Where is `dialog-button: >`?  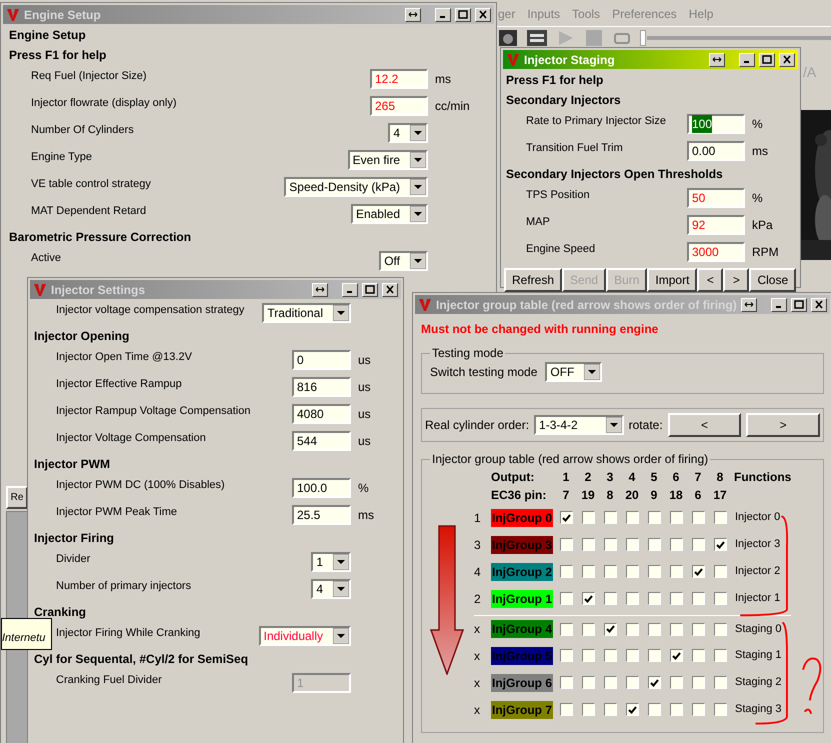 dialog-button: > is located at coordinates (783, 425).